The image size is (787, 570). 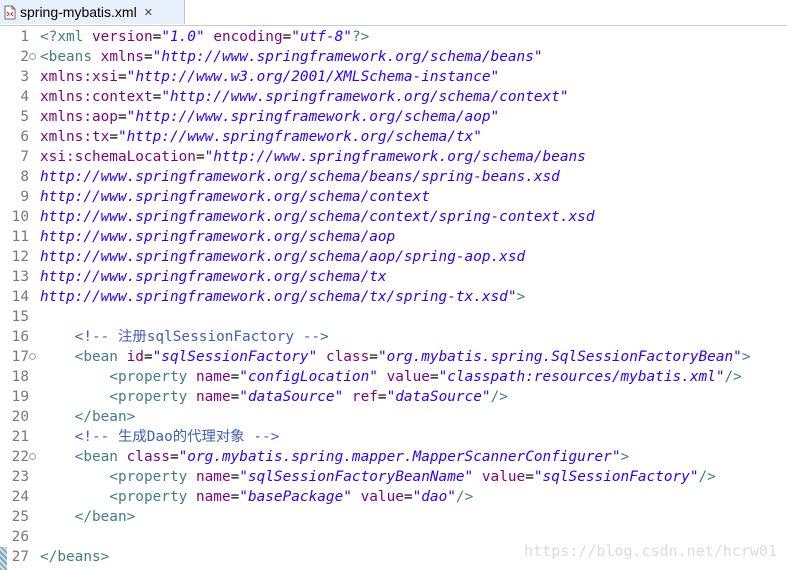 I want to click on code-token: xmlns:tx, so click(x=75, y=137).